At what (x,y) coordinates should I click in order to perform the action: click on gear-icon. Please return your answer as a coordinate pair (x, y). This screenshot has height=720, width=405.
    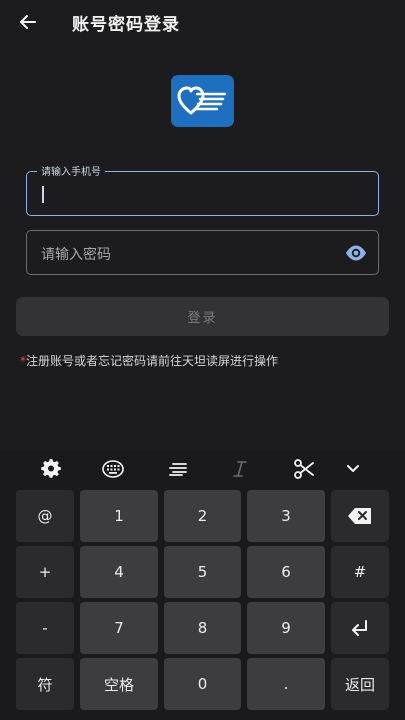
    Looking at the image, I should click on (51, 469).